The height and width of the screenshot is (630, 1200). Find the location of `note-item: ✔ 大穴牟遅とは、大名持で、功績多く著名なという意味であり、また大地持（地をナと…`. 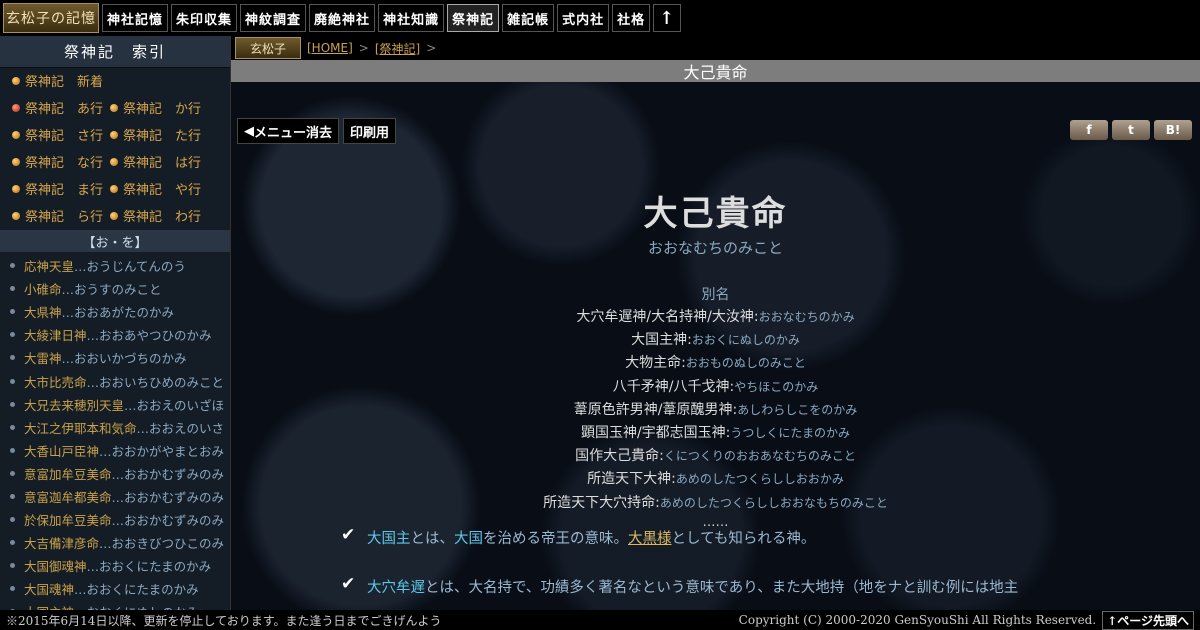

note-item: ✔ 大穴牟遅とは、大名持で、功績多く著名なという意味であり、また大地持（地をナと… is located at coordinates (680, 585).